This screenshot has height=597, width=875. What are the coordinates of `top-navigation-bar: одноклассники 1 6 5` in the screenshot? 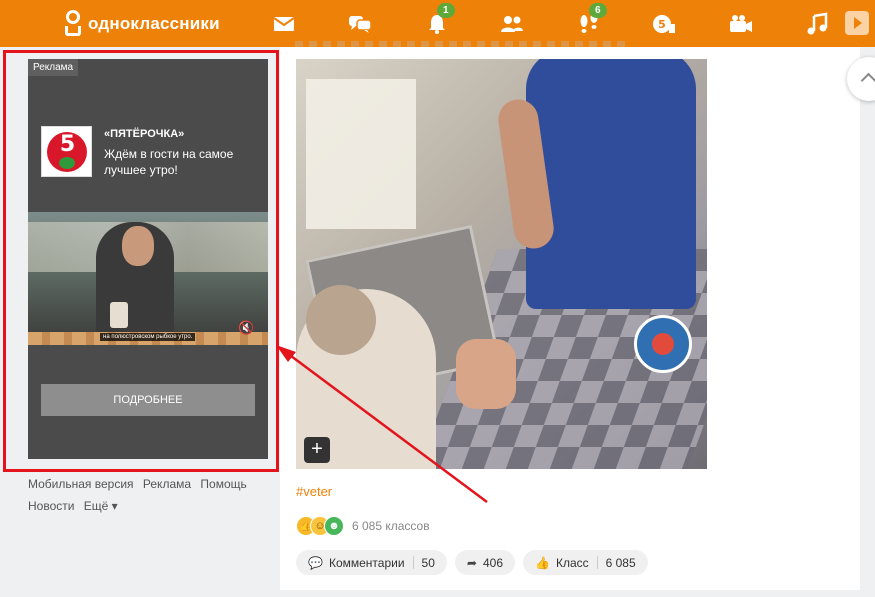 It's located at (437, 23).